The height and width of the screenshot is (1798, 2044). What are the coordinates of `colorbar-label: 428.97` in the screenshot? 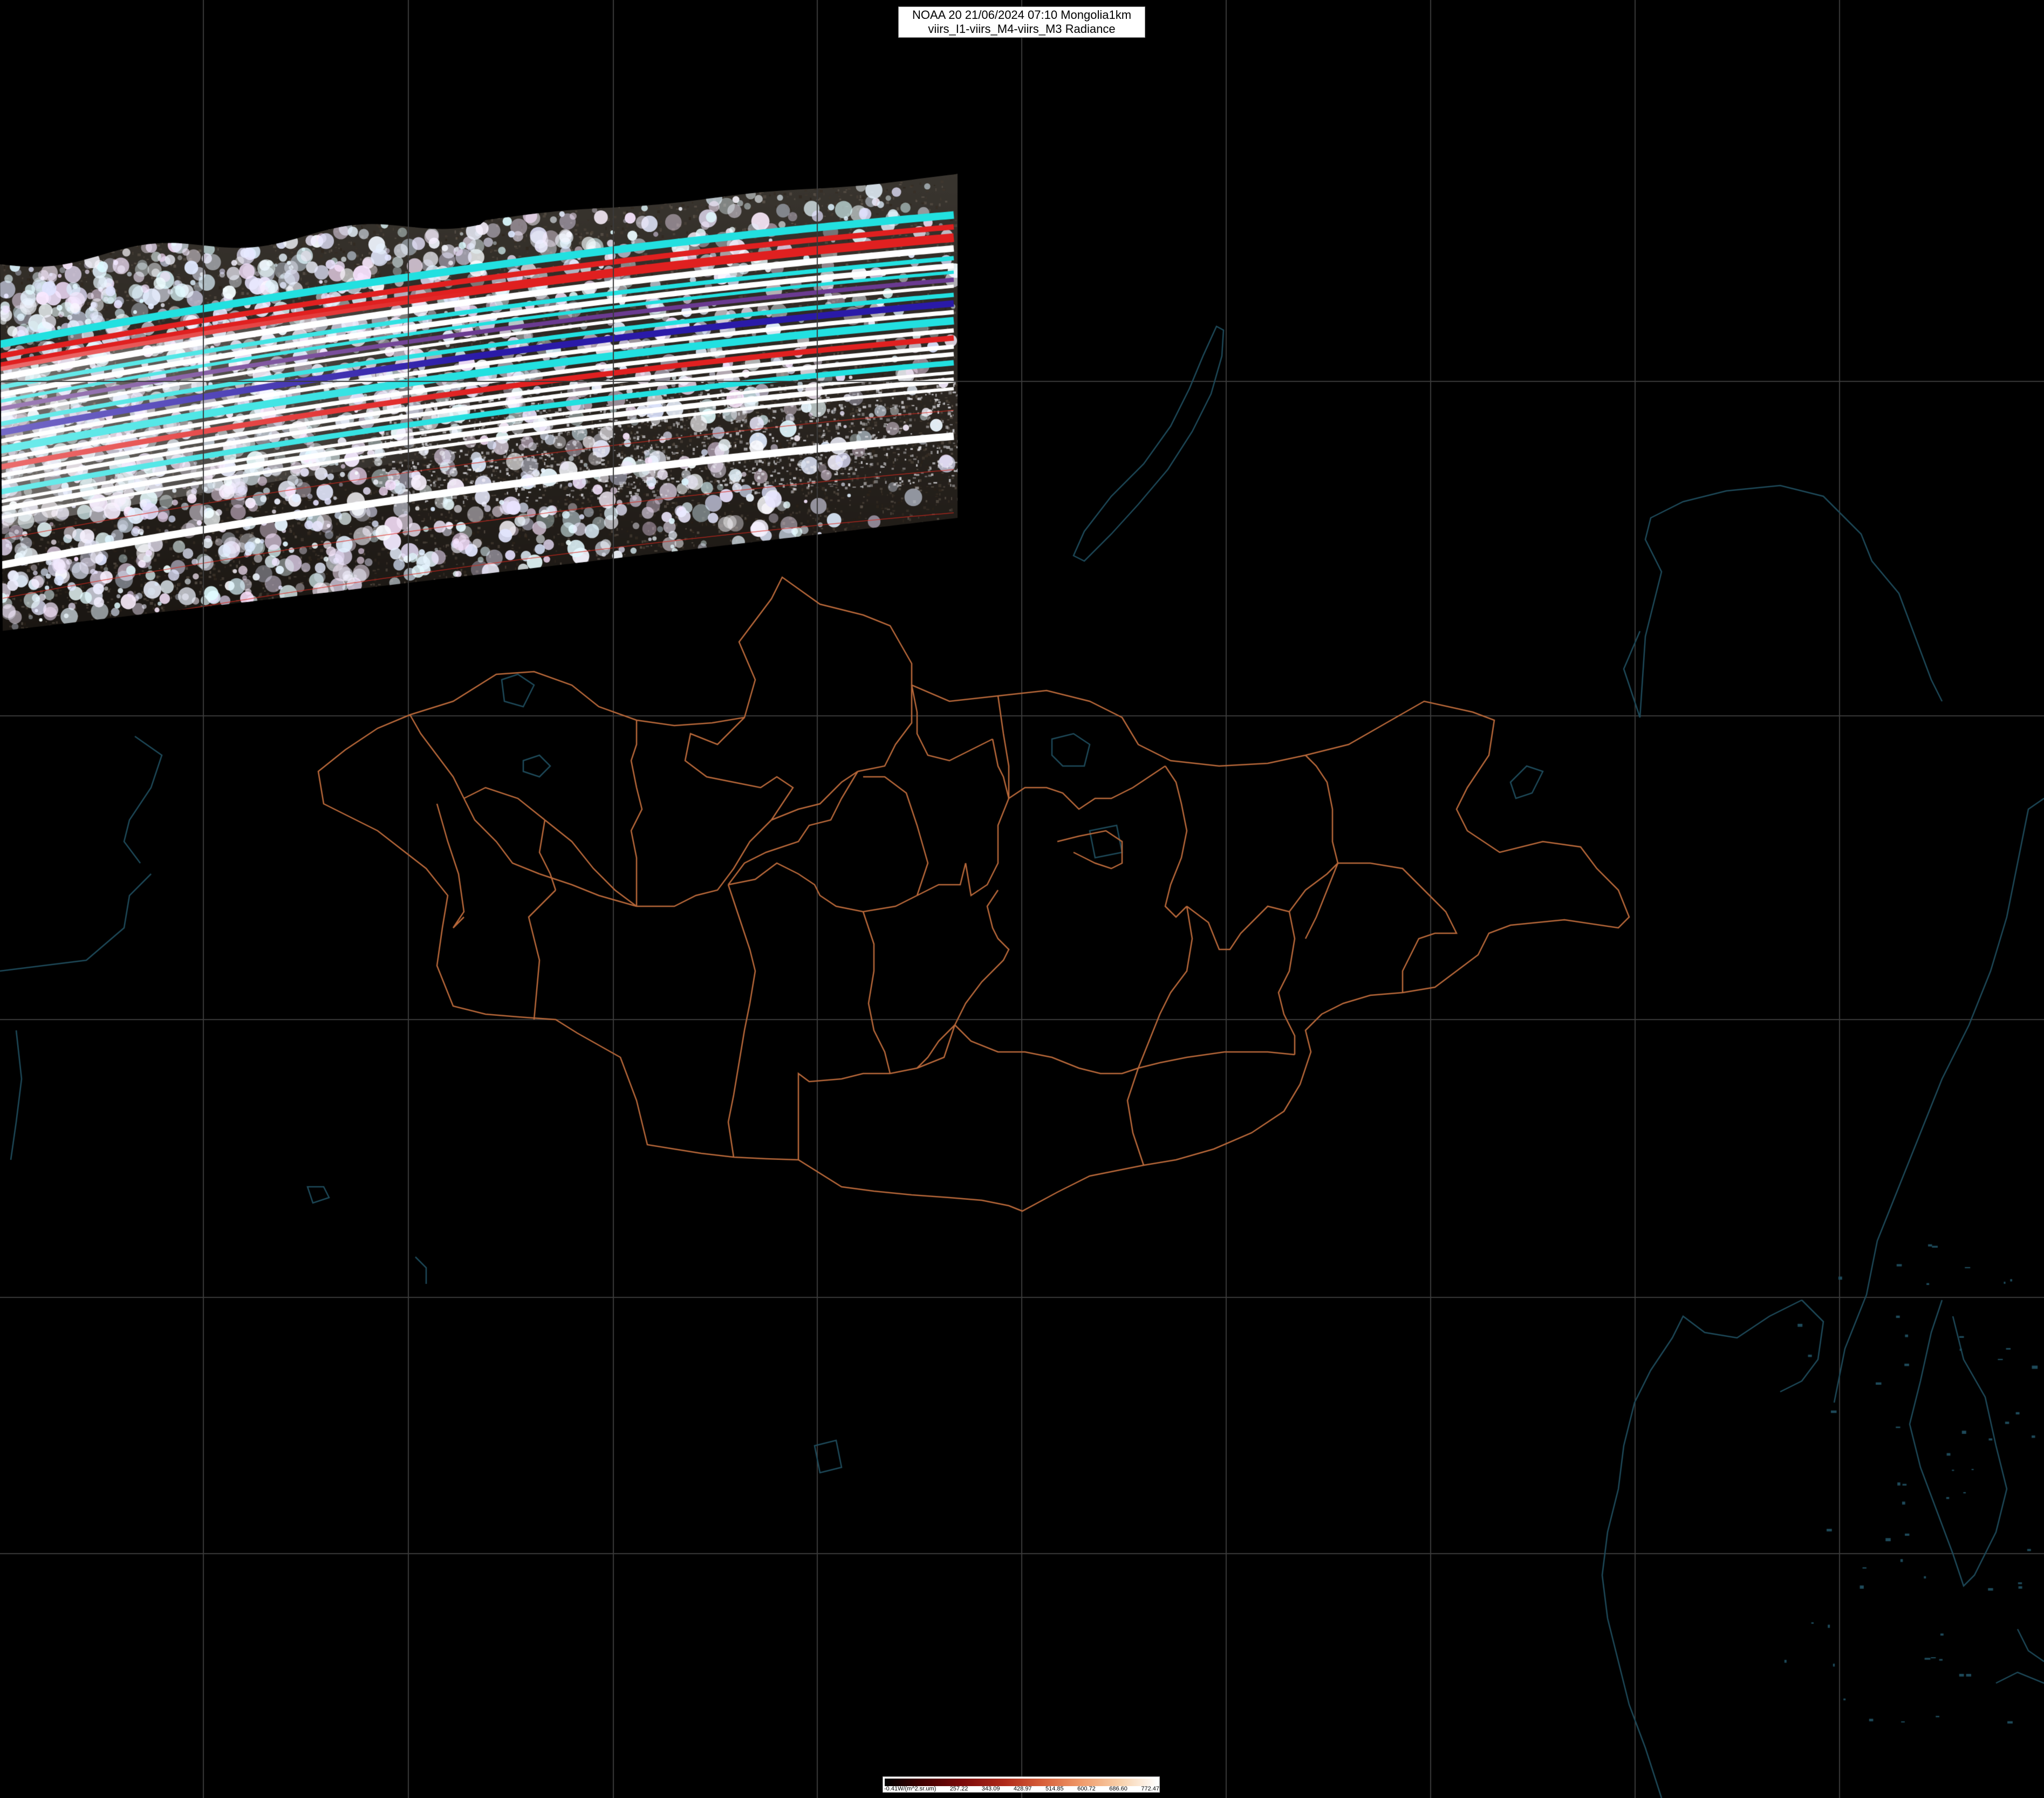 It's located at (1022, 1789).